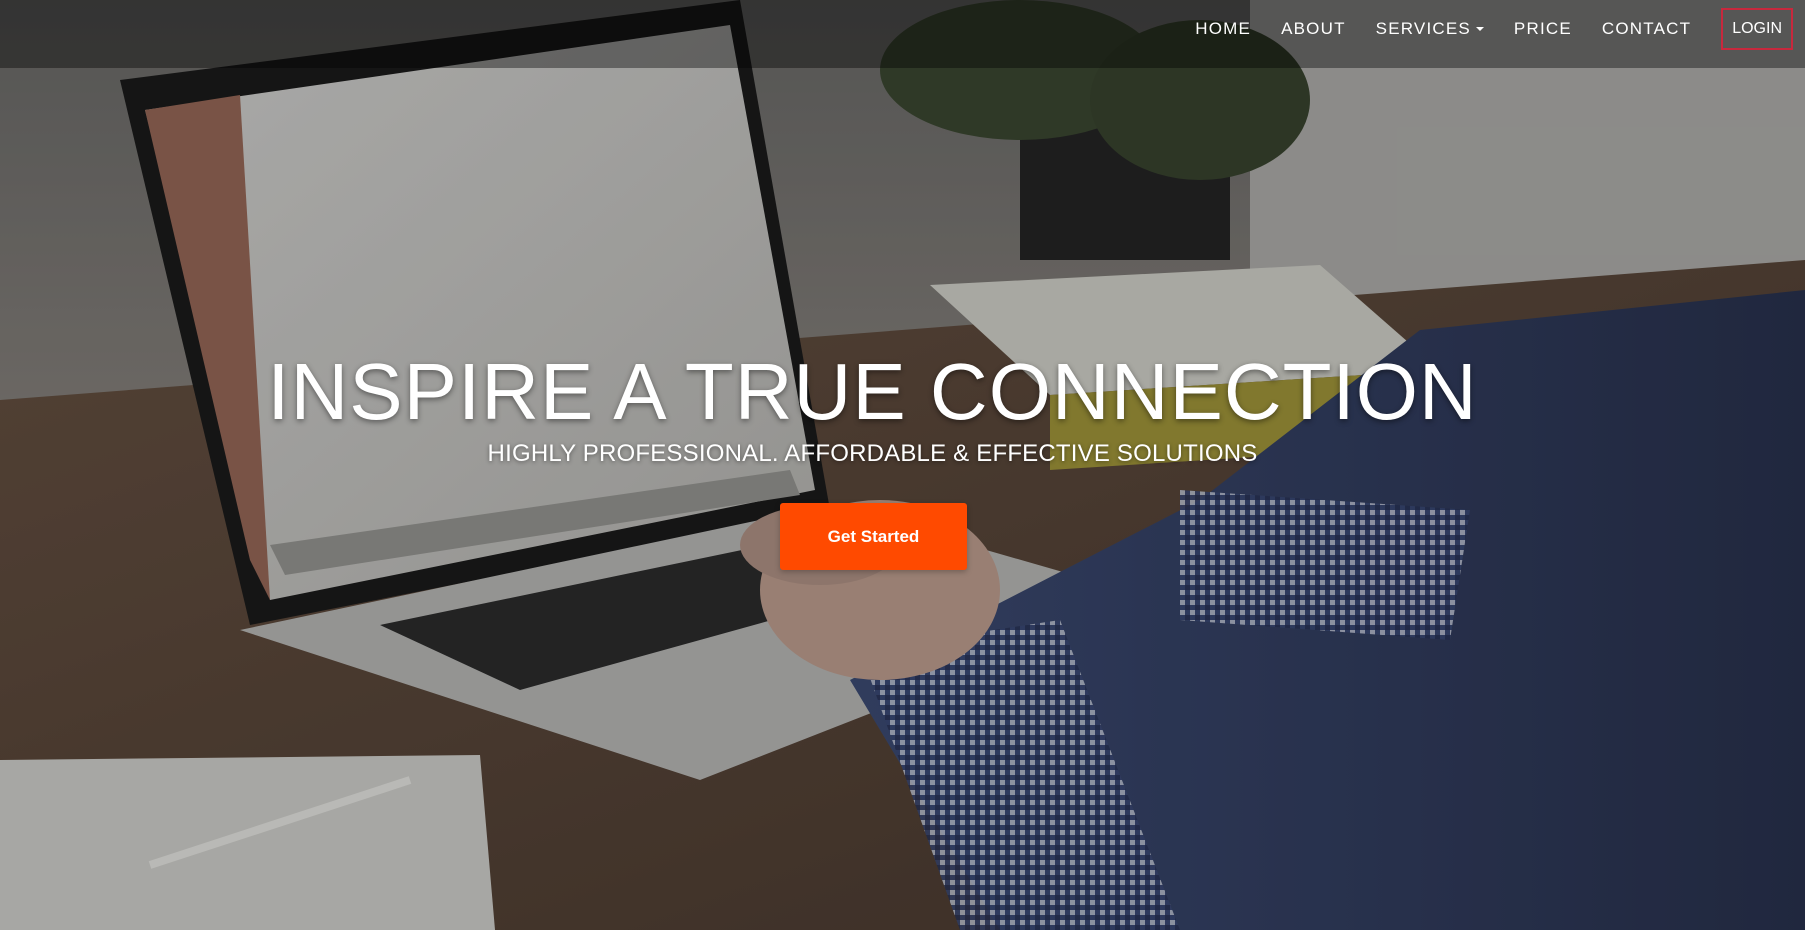 Image resolution: width=1805 pixels, height=930 pixels. What do you see at coordinates (1543, 29) in the screenshot?
I see `nav-price: PRICE` at bounding box center [1543, 29].